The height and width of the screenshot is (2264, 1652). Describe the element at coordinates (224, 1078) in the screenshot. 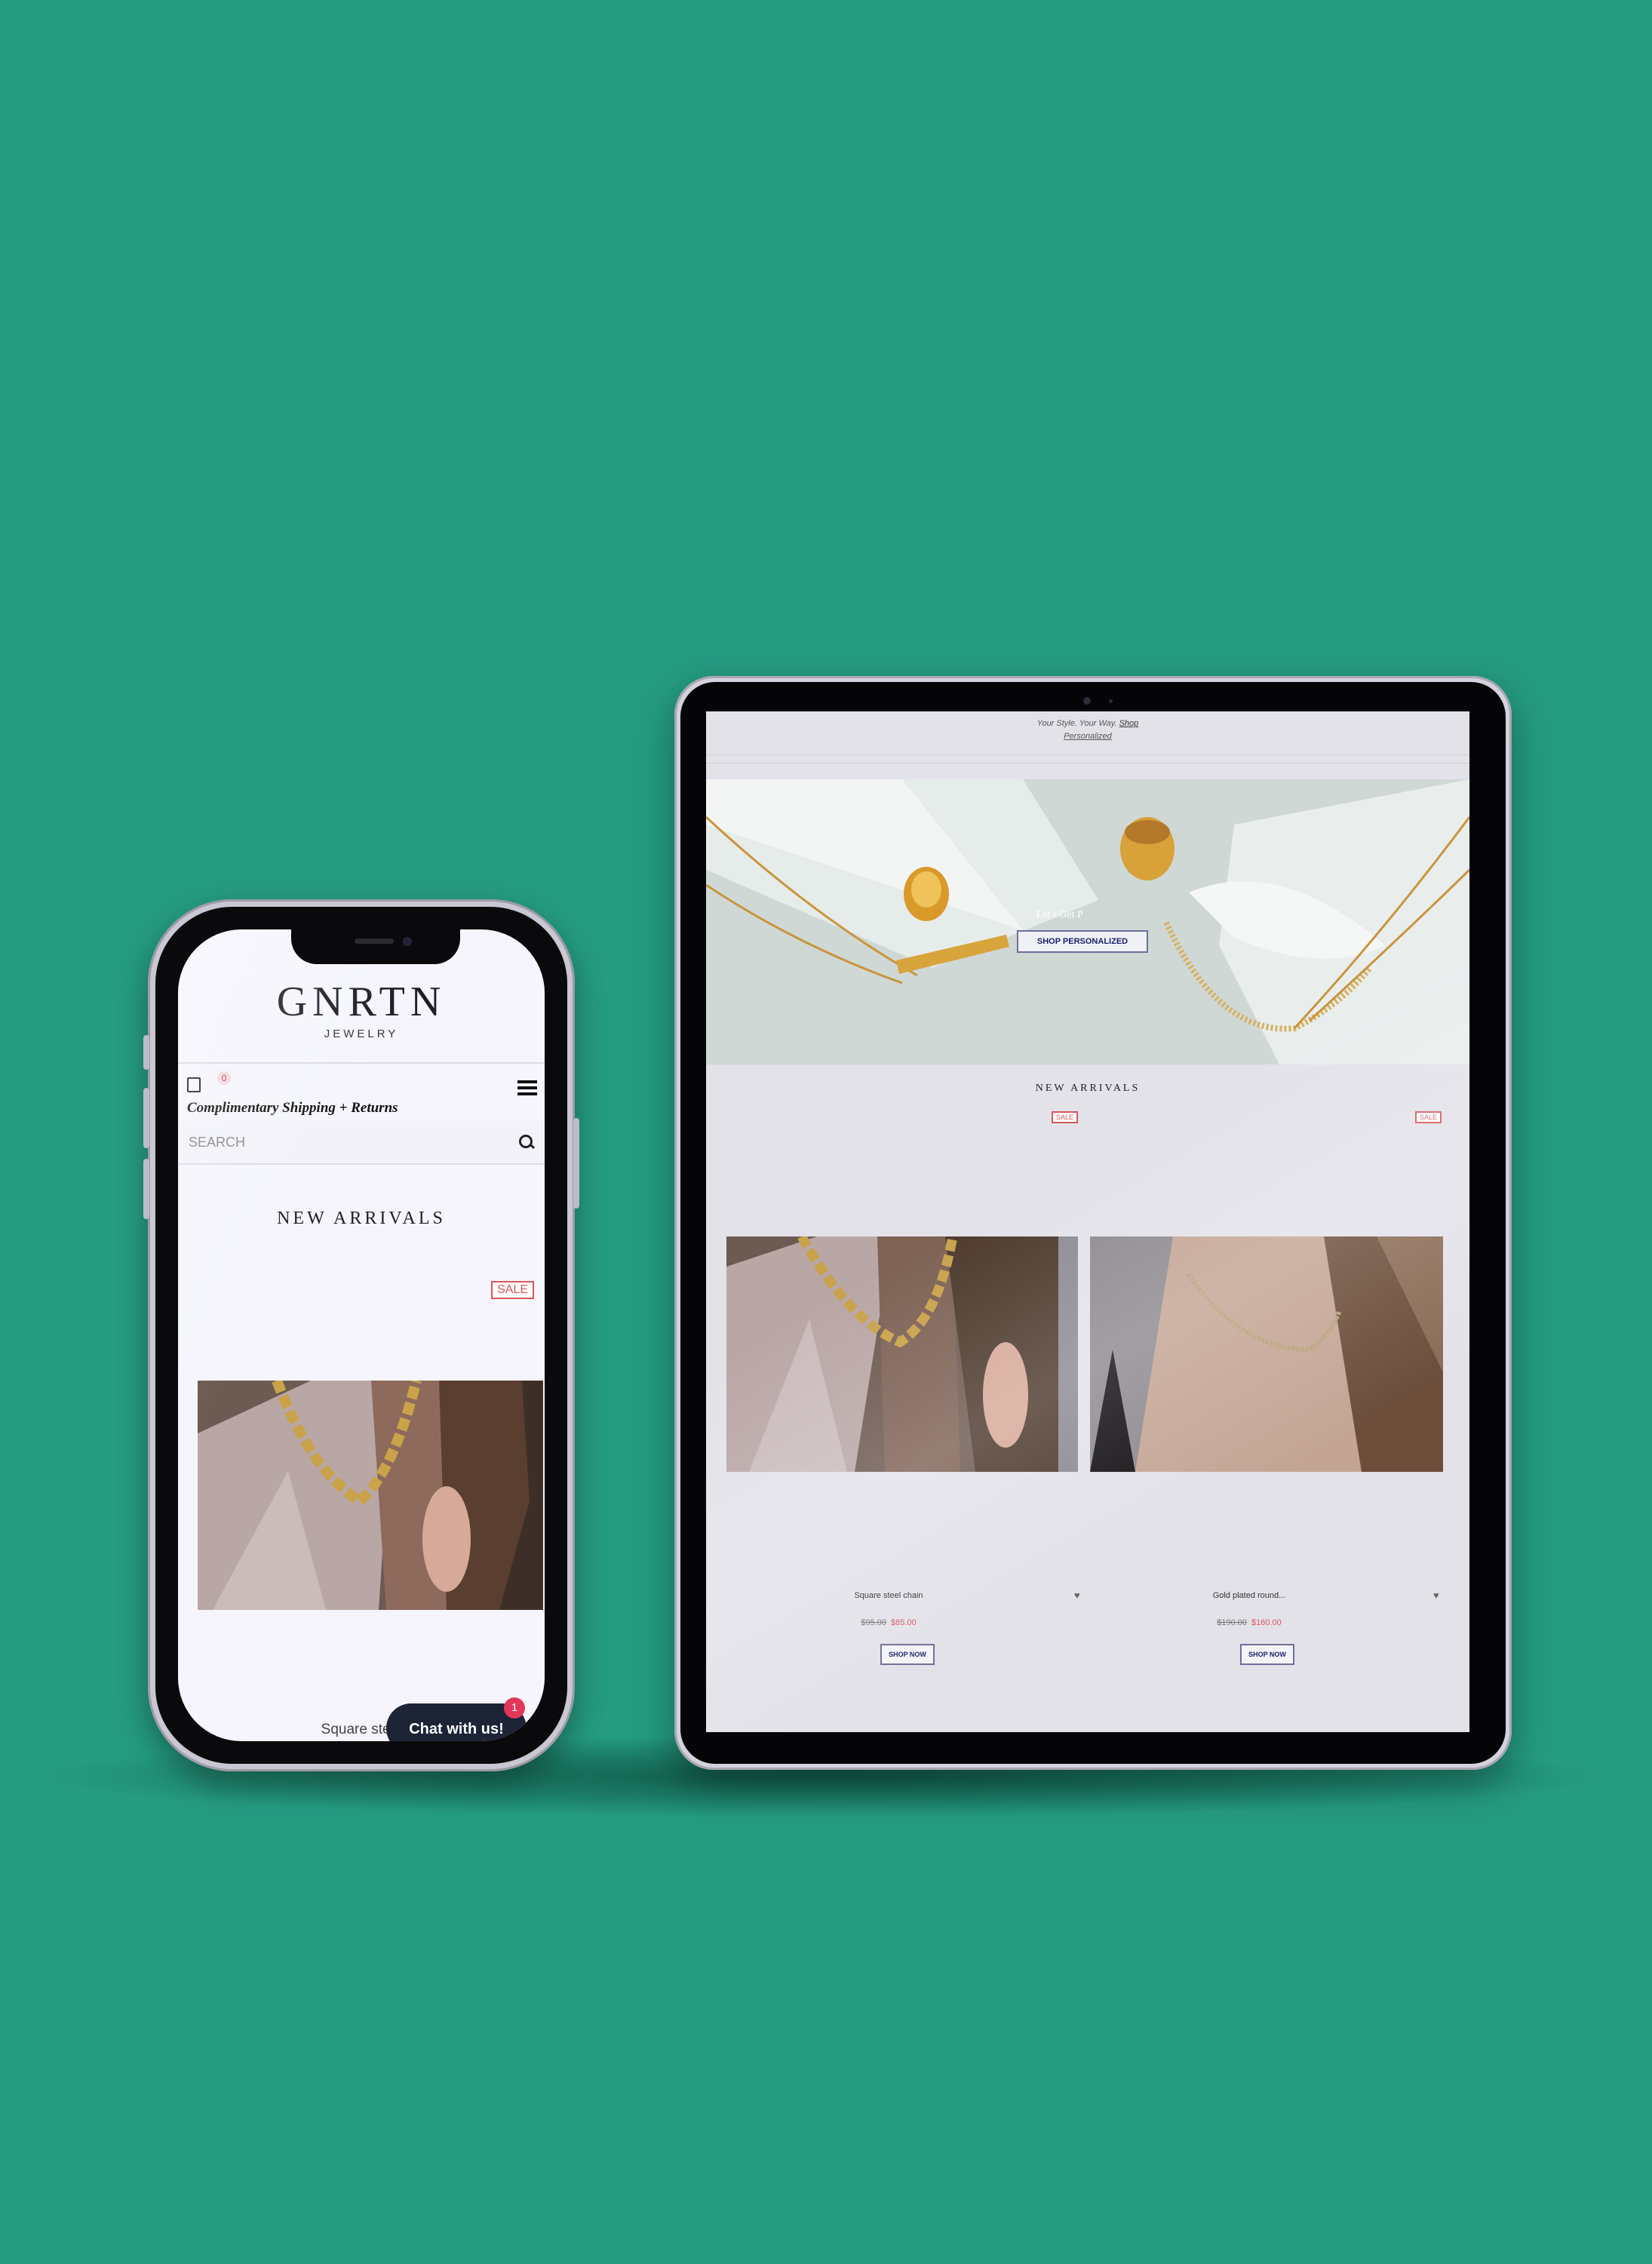

I see `cart-count-badge: 0` at that location.